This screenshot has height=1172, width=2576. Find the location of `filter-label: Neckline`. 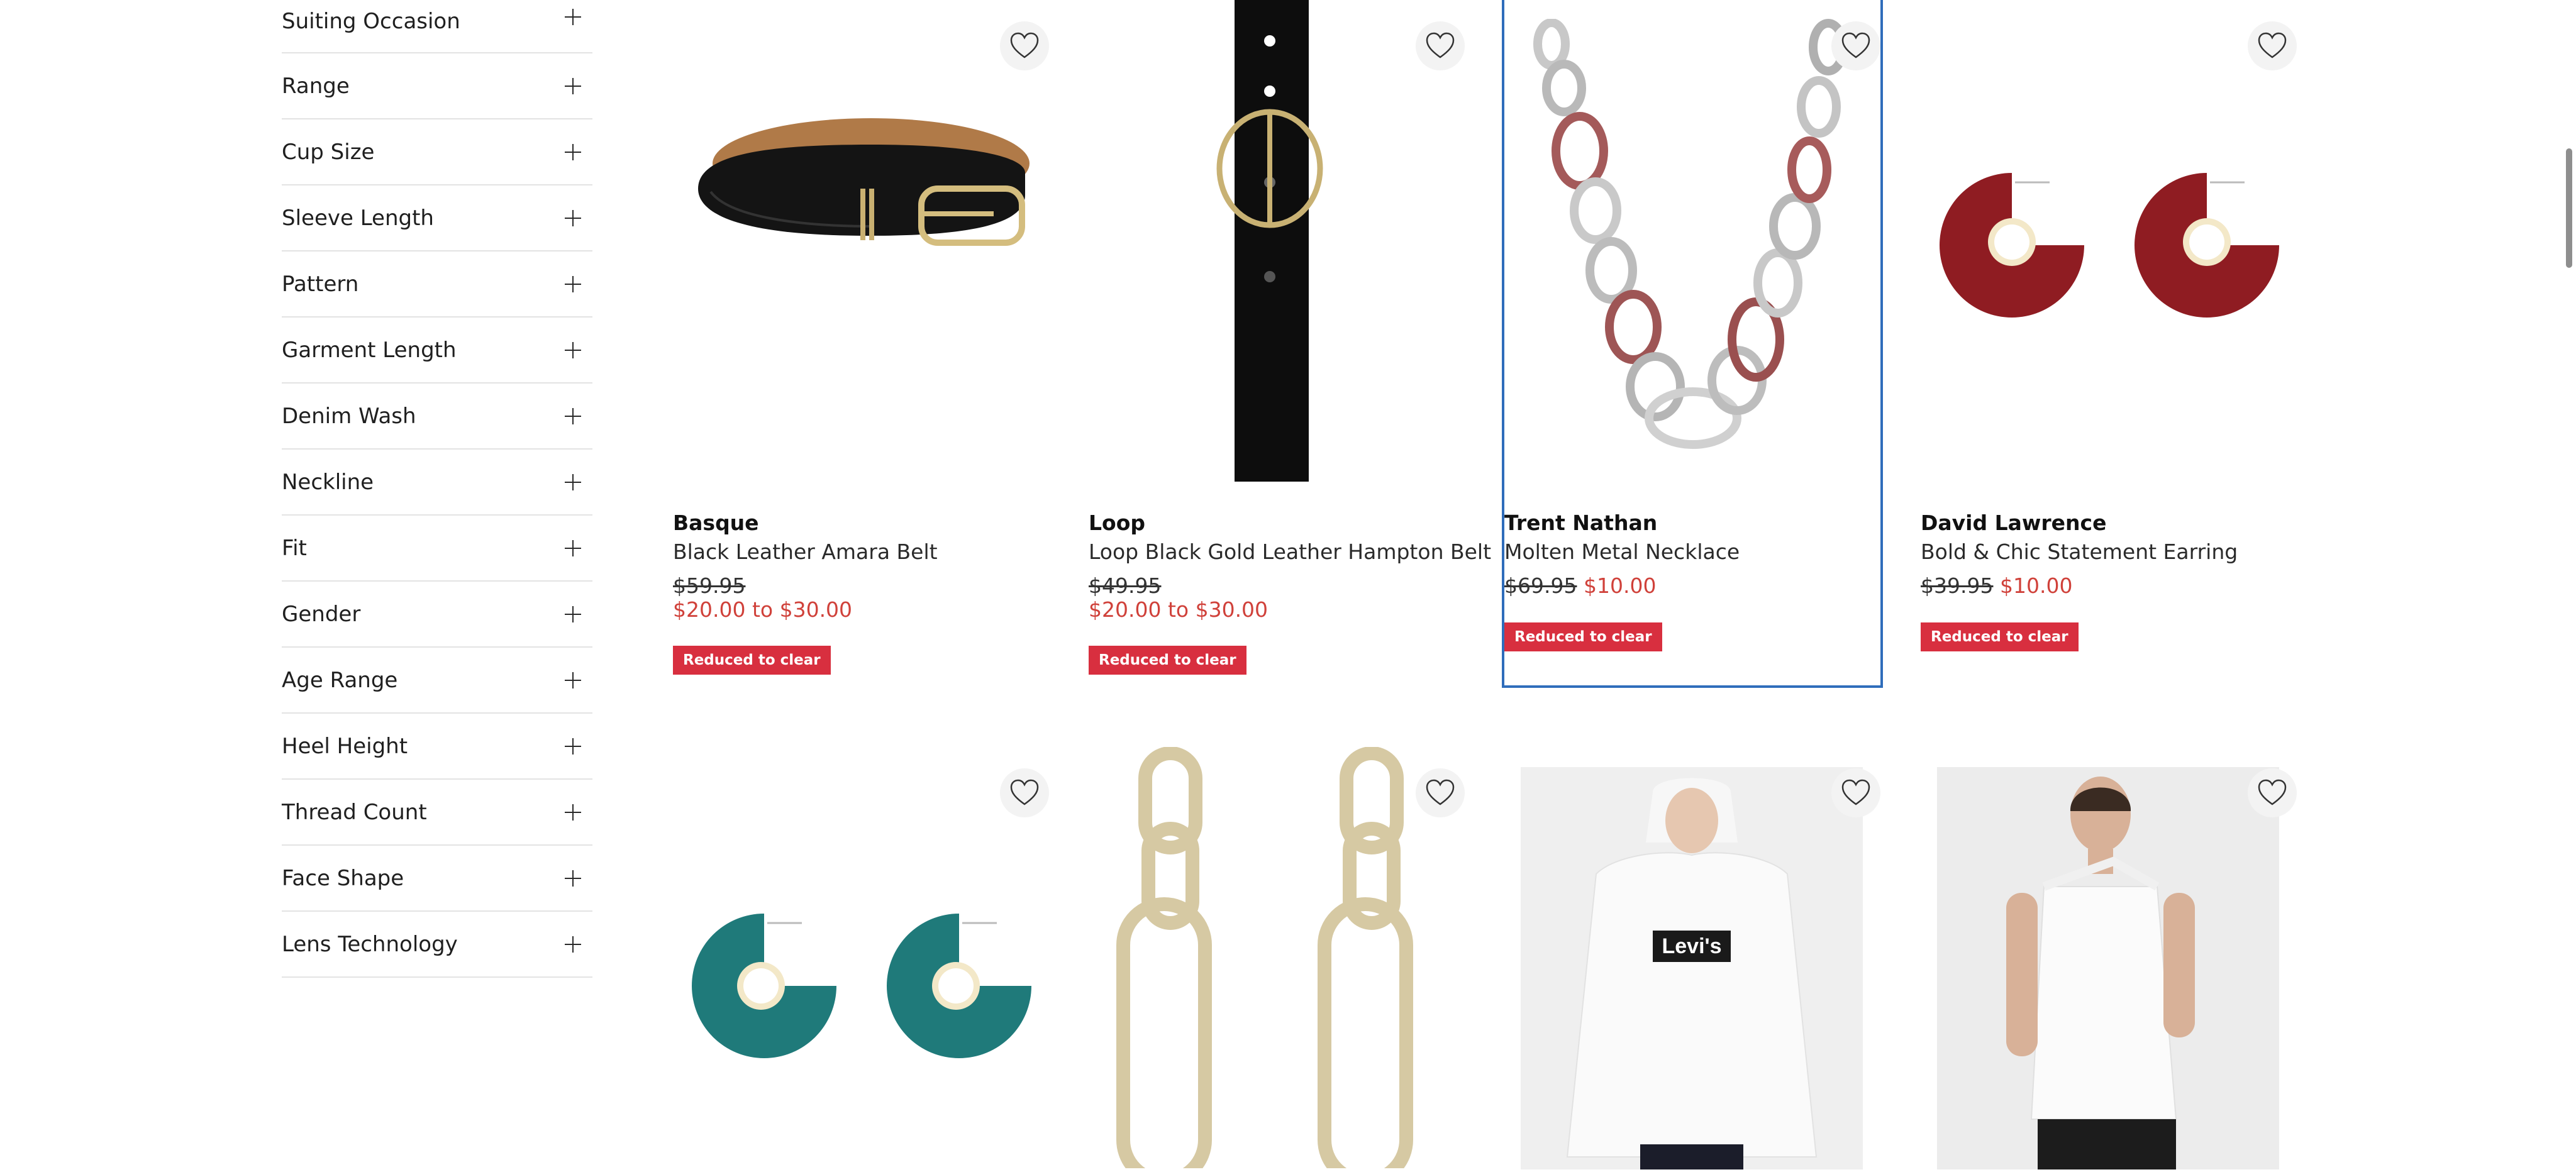

filter-label: Neckline is located at coordinates (328, 482).